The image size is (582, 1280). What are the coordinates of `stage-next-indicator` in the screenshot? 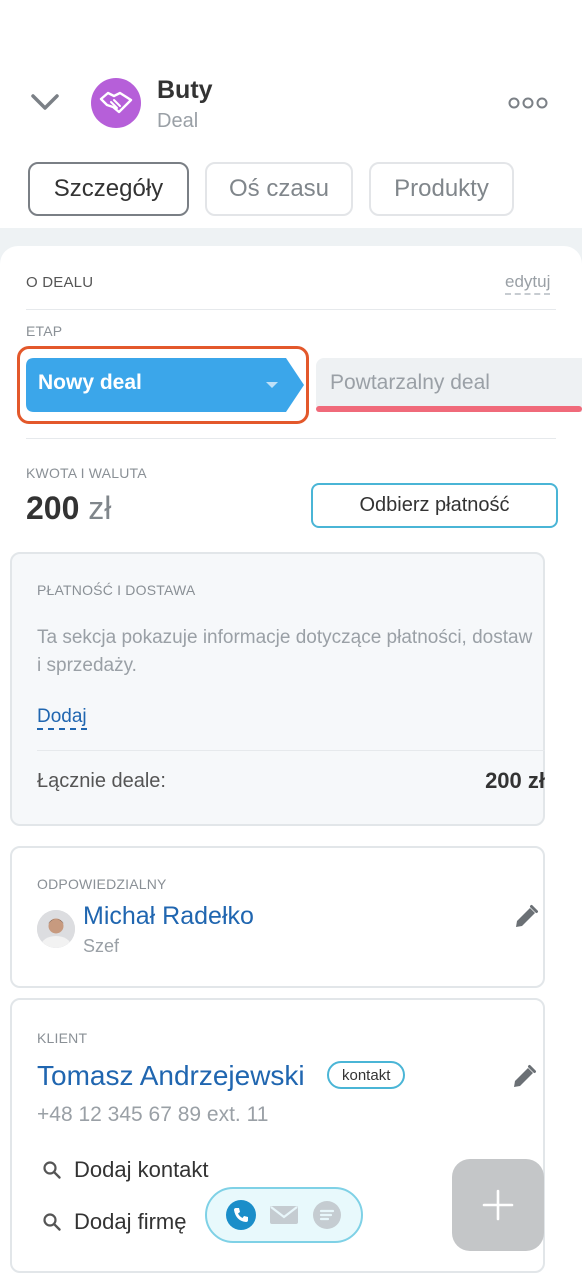 It's located at (449, 409).